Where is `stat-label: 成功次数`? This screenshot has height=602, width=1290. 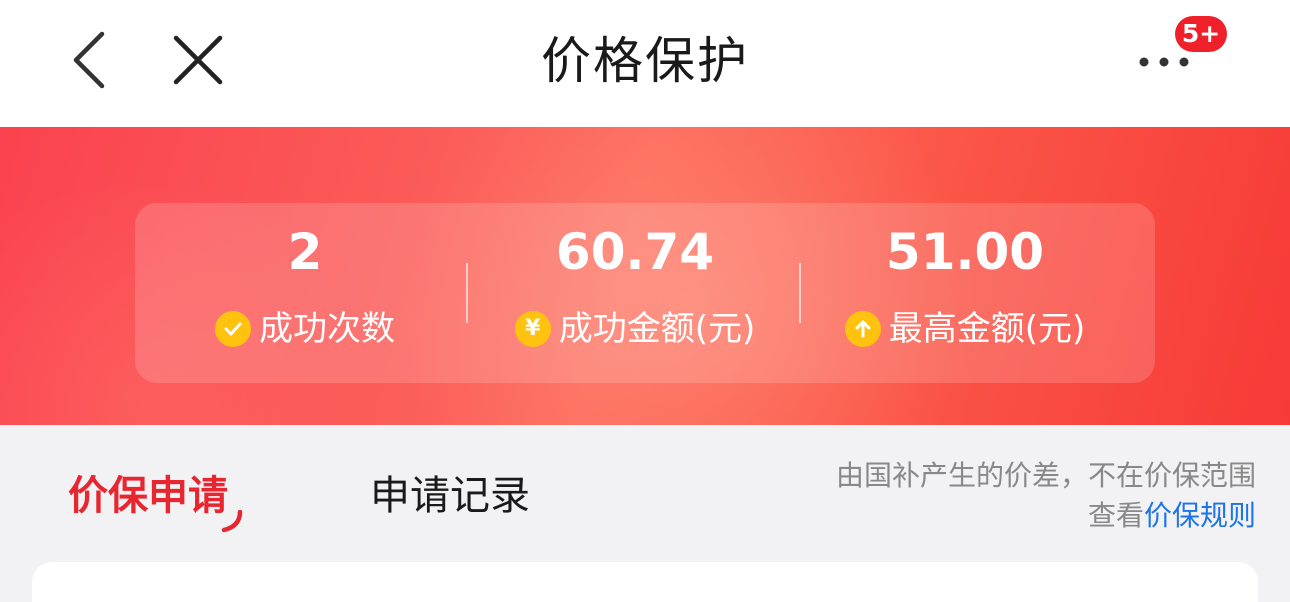 stat-label: 成功次数 is located at coordinates (327, 329).